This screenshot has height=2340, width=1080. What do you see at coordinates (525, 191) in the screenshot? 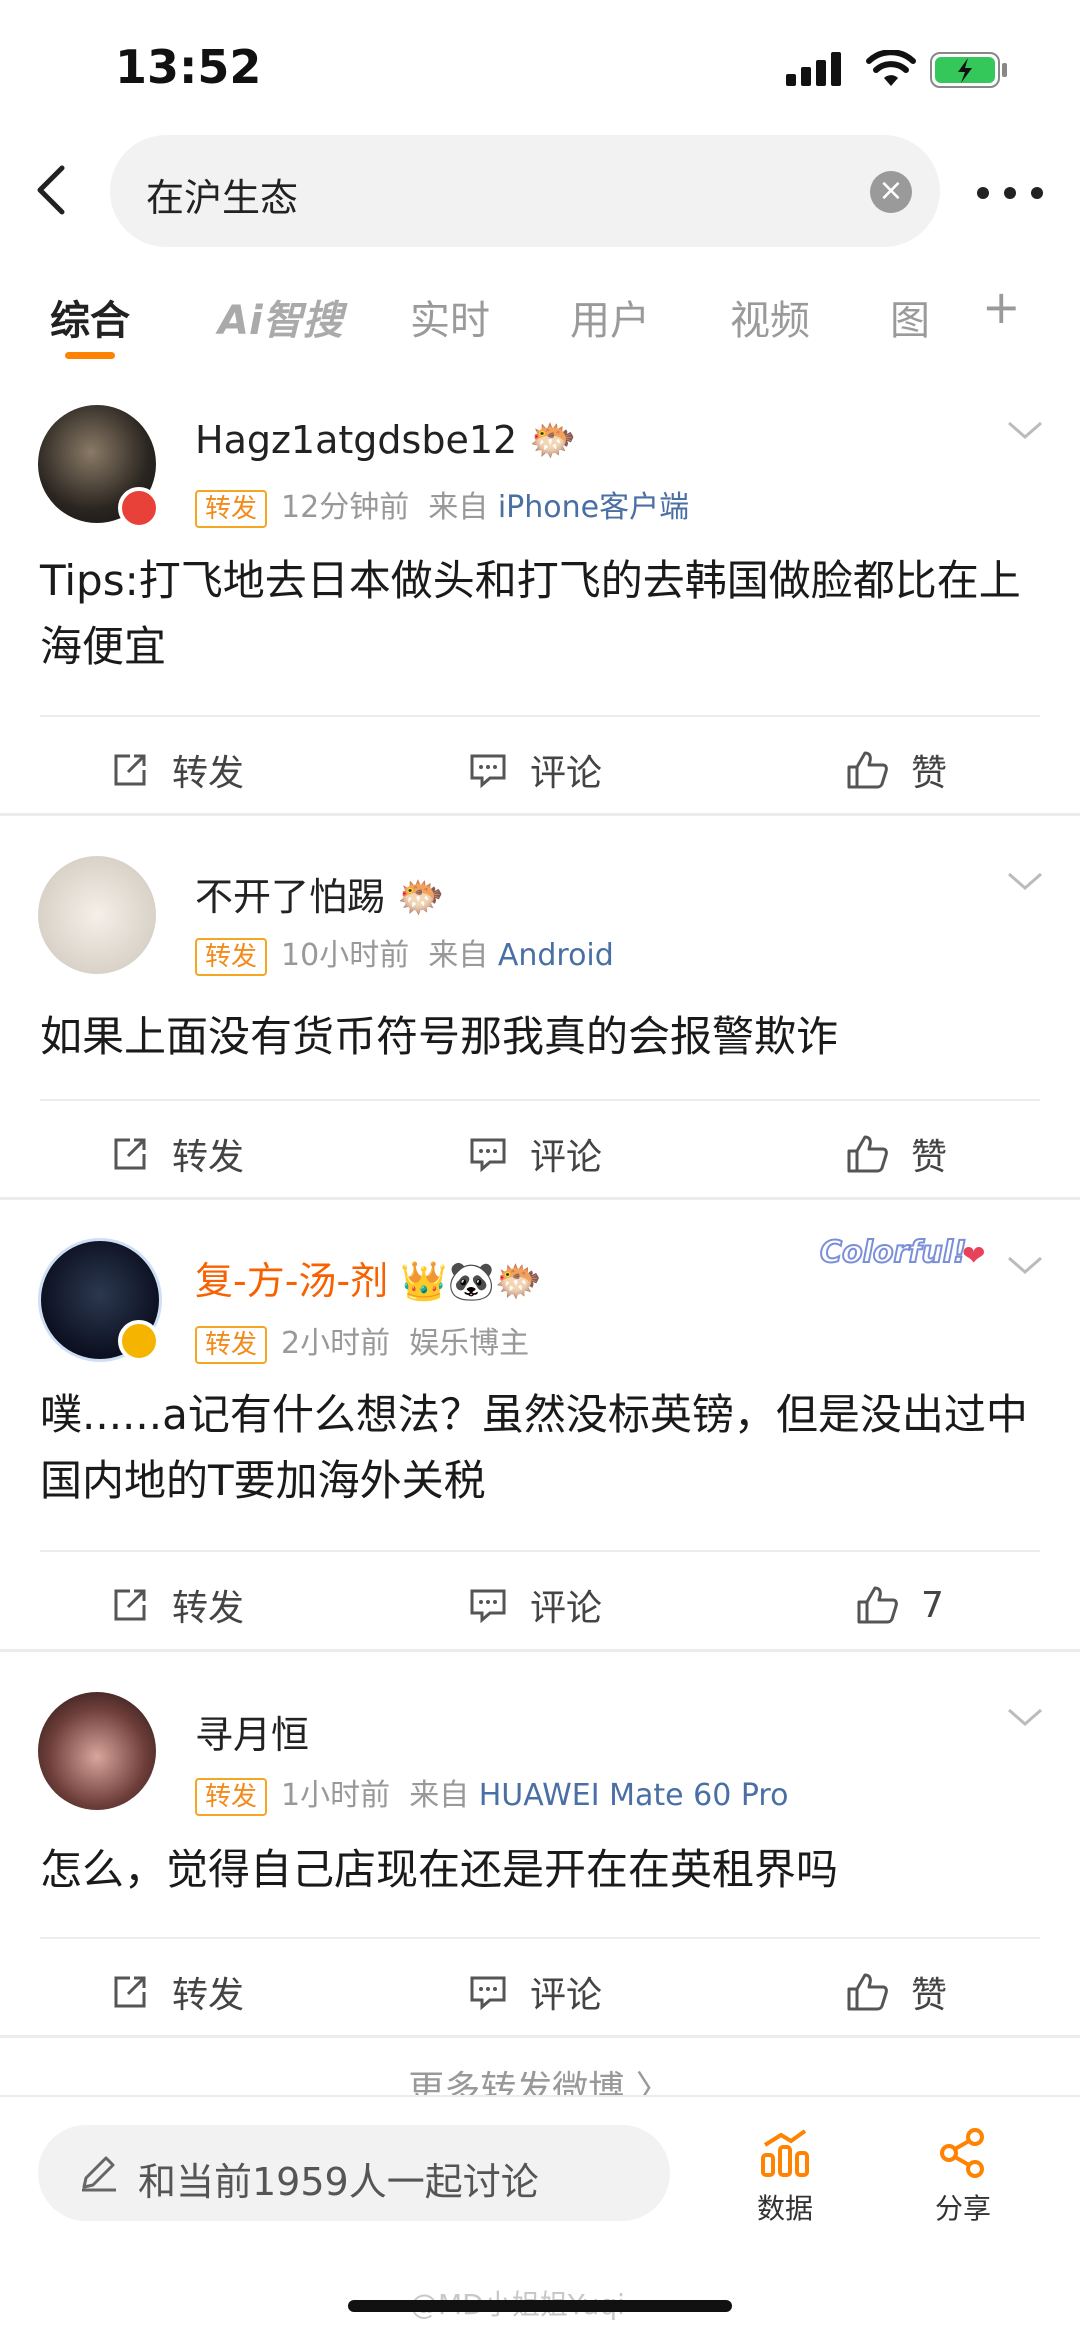
I see `search-input: 在沪生态 ×` at bounding box center [525, 191].